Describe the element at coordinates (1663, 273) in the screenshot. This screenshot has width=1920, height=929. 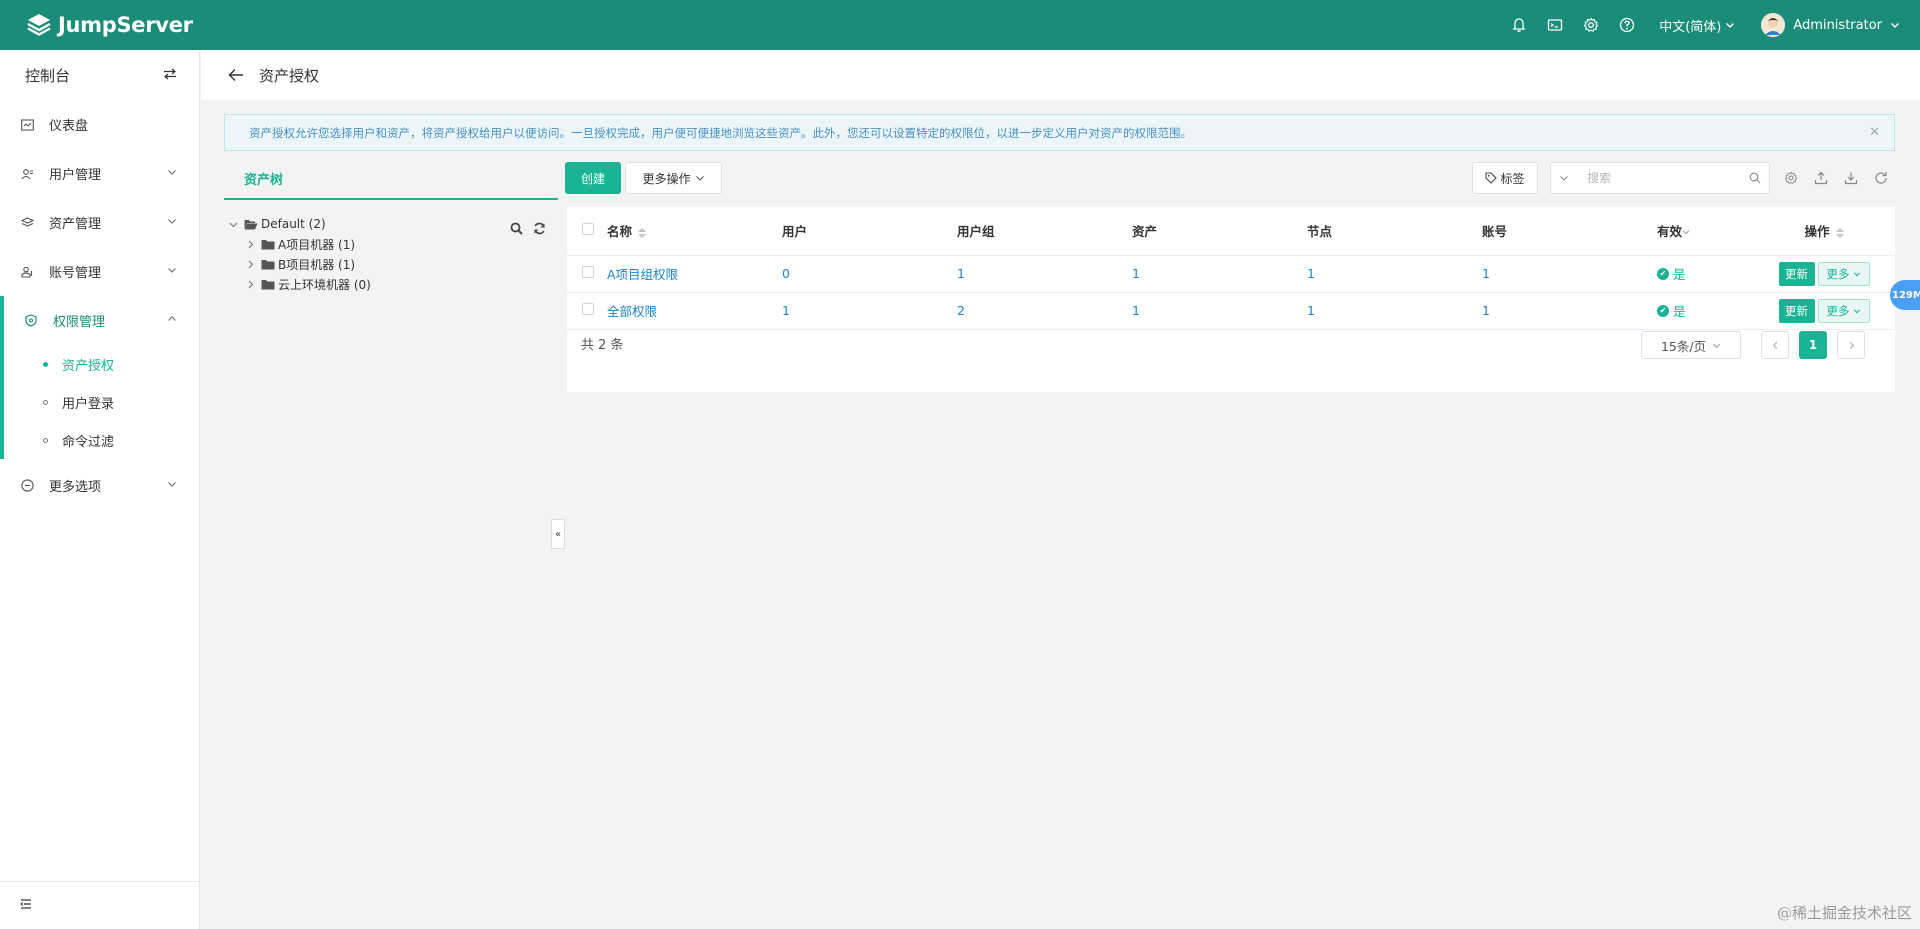
I see `check-circle-icon: ✔` at that location.